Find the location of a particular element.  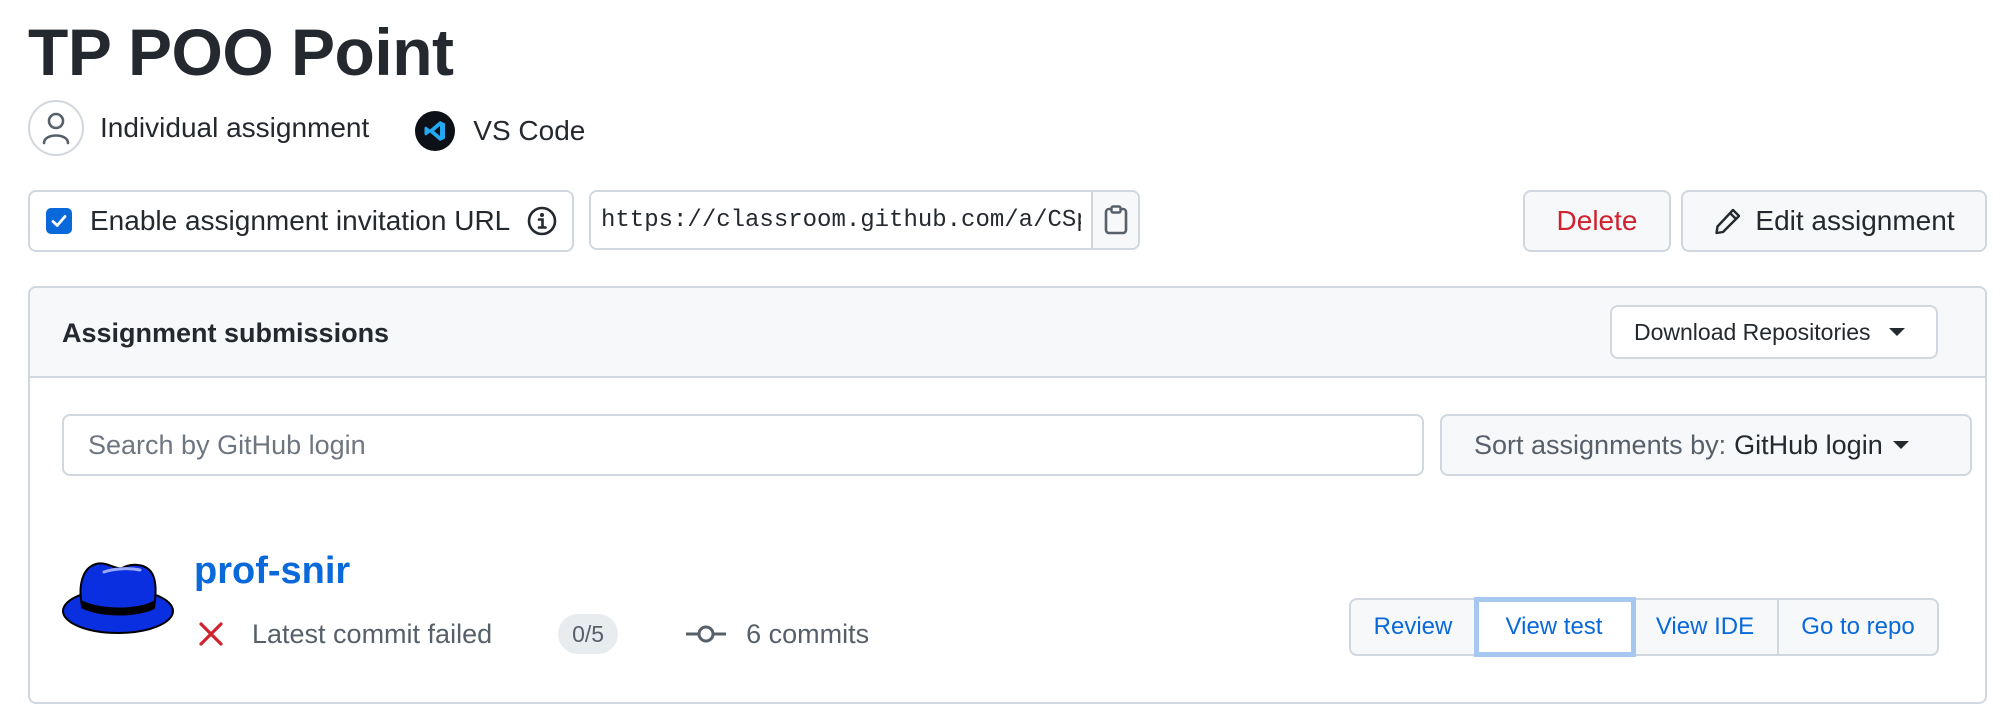

download-repositories-button: Download Repositories is located at coordinates (1774, 332).